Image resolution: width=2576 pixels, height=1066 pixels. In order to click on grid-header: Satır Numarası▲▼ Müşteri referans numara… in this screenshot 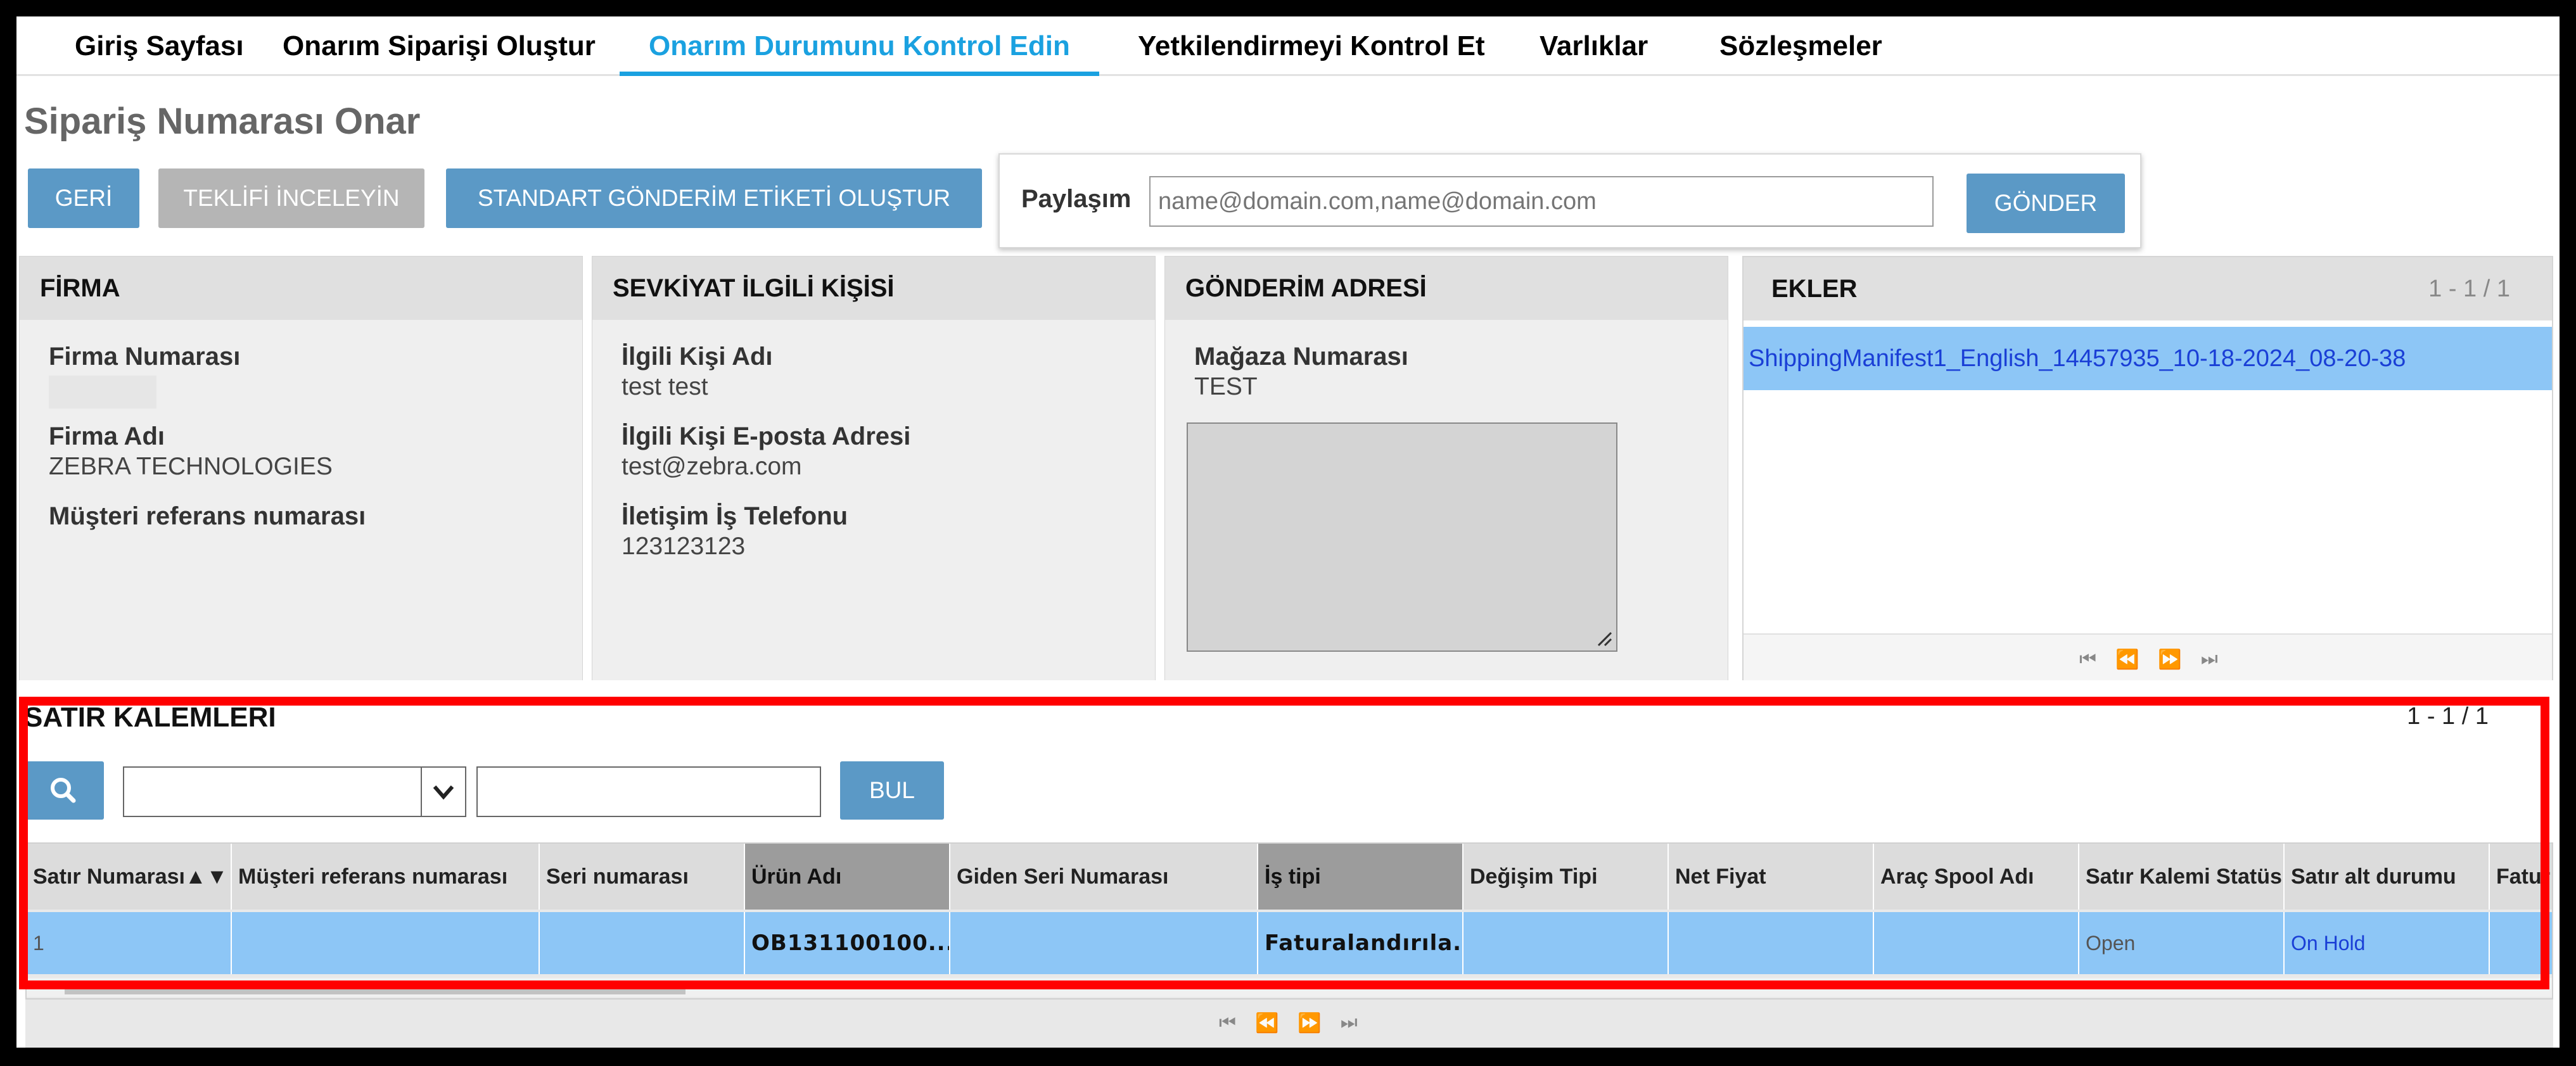, I will do `click(1290, 877)`.